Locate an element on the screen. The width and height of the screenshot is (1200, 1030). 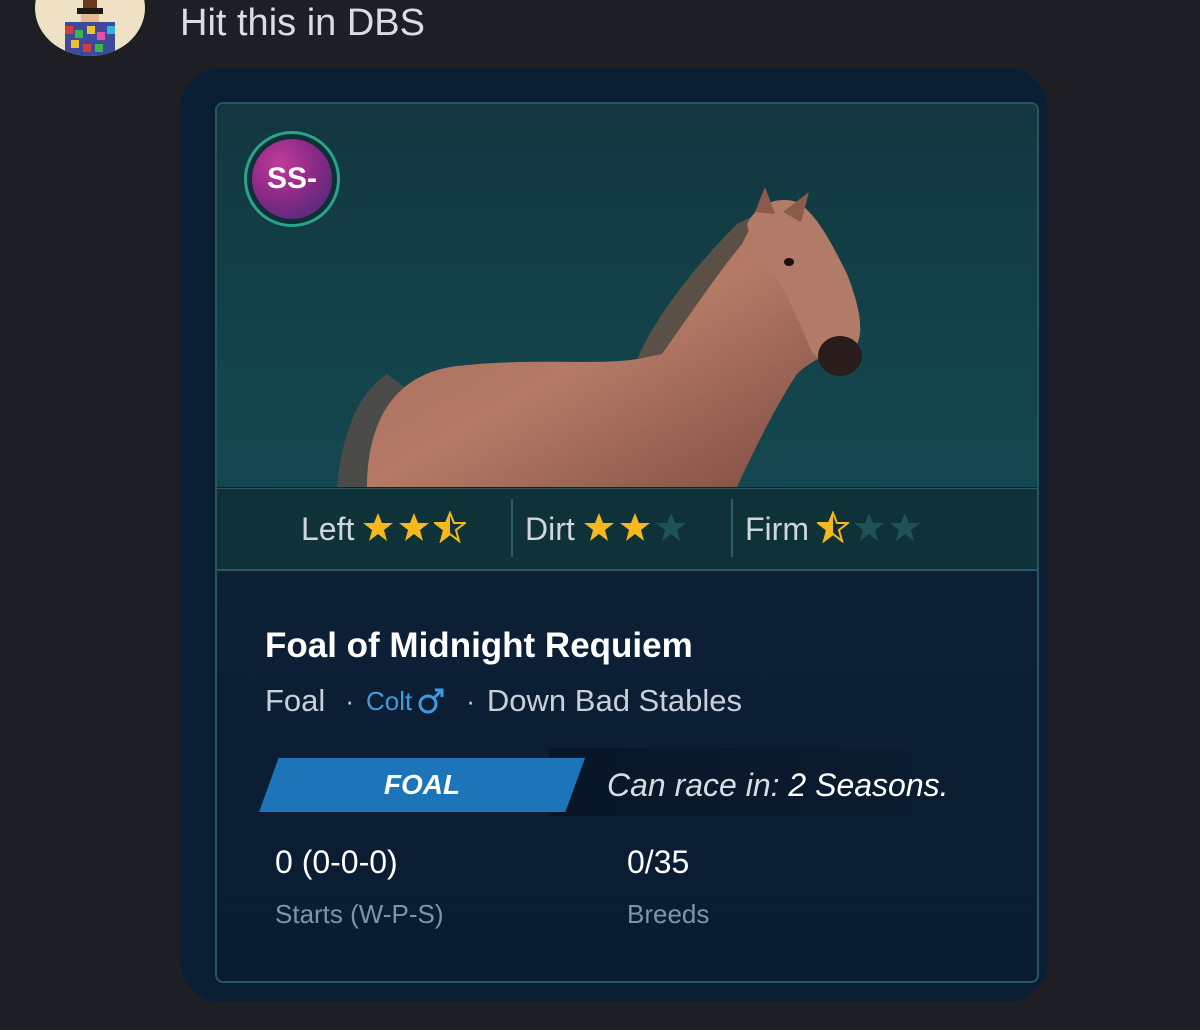
status-row: FOAL Can race in: 2 Seasons. is located at coordinates (644, 782).